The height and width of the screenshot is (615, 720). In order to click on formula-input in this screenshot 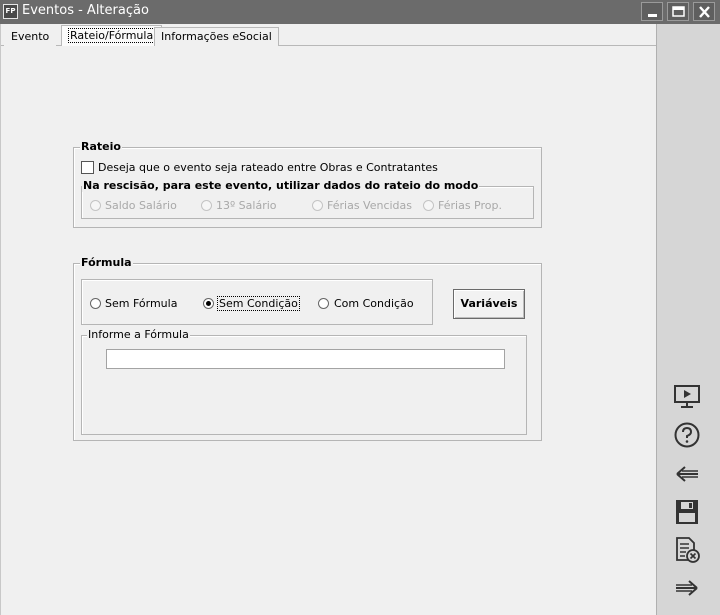, I will do `click(305, 359)`.